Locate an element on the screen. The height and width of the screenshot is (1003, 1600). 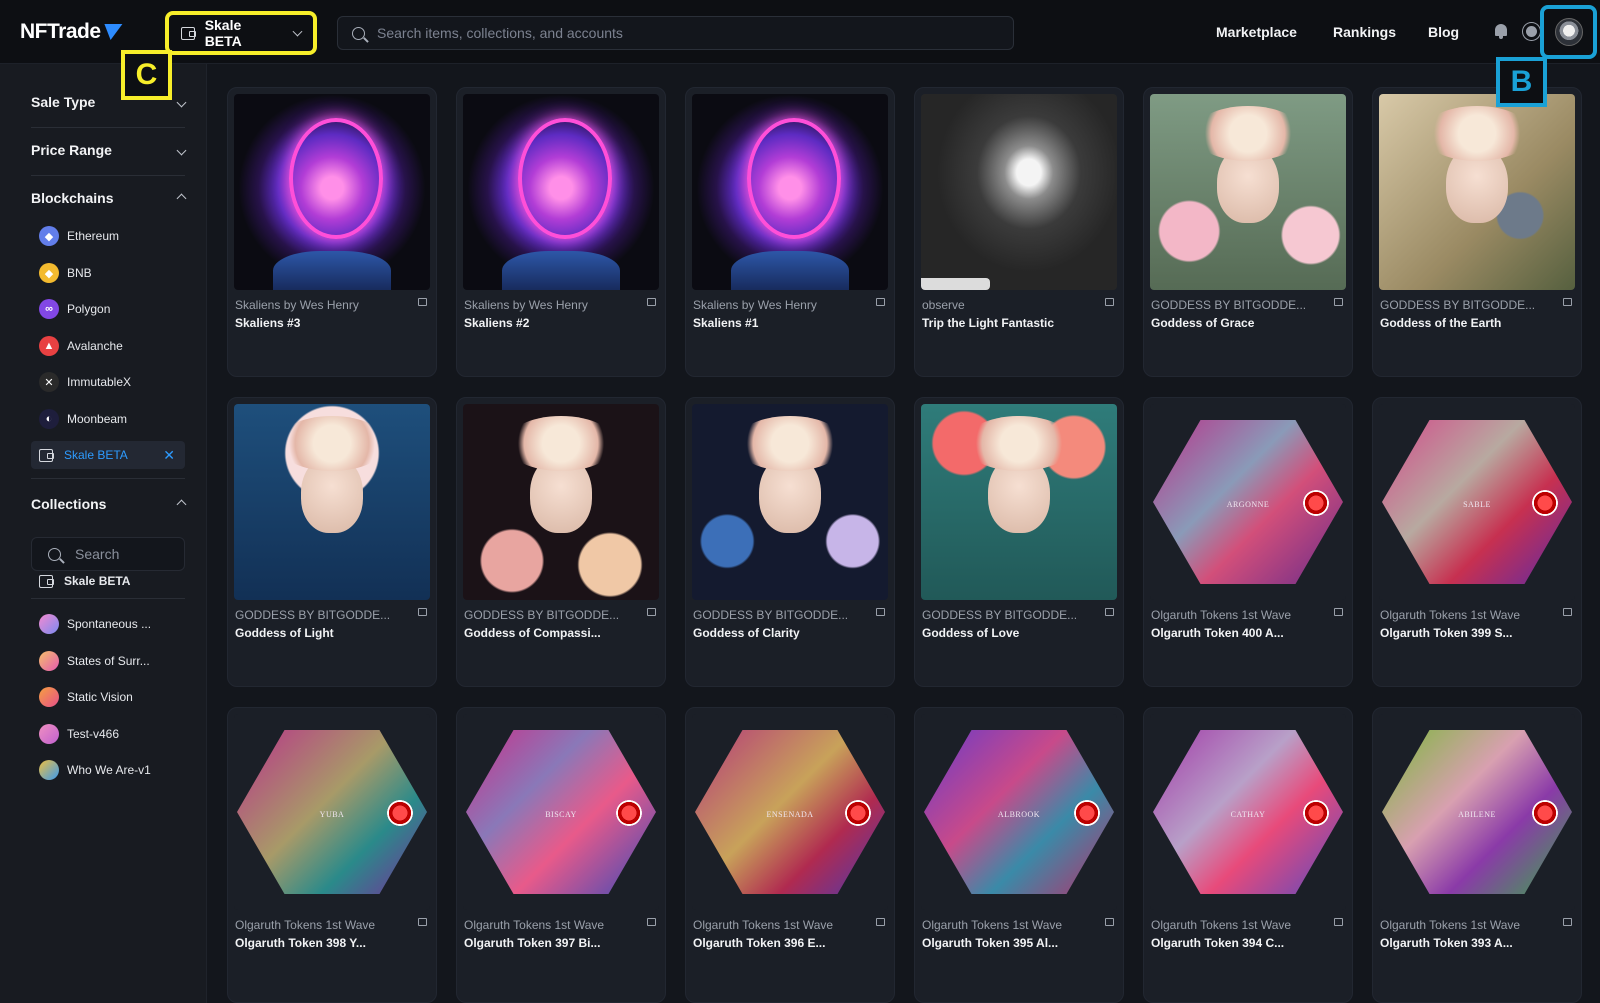
nav-rankings: Rankings is located at coordinates (1364, 32).